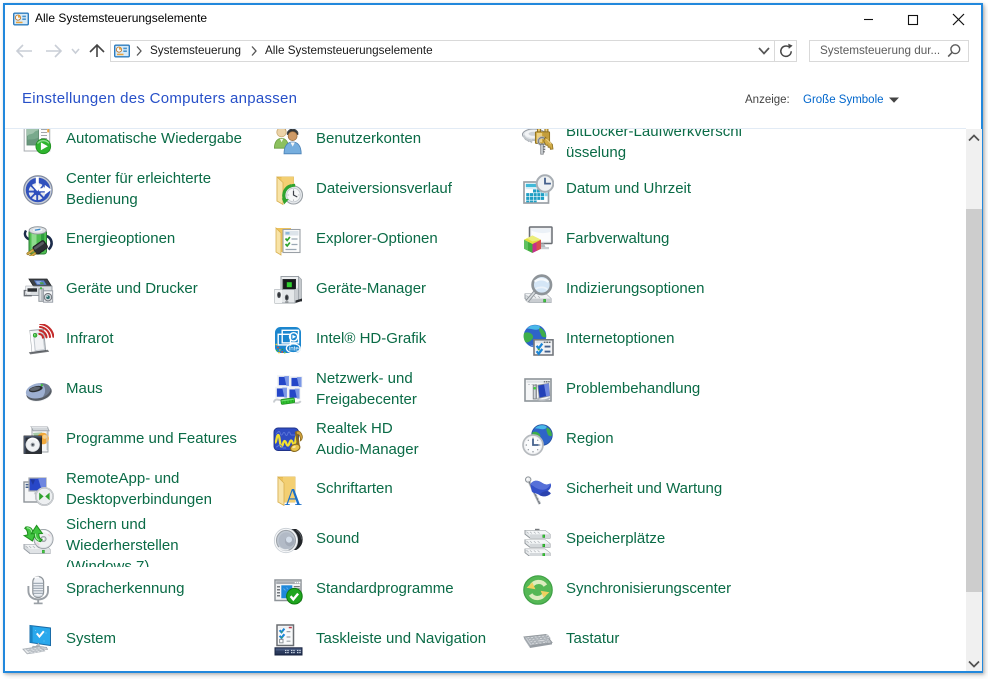 This screenshot has height=679, width=988. I want to click on svg-text: intel, so click(294, 349).